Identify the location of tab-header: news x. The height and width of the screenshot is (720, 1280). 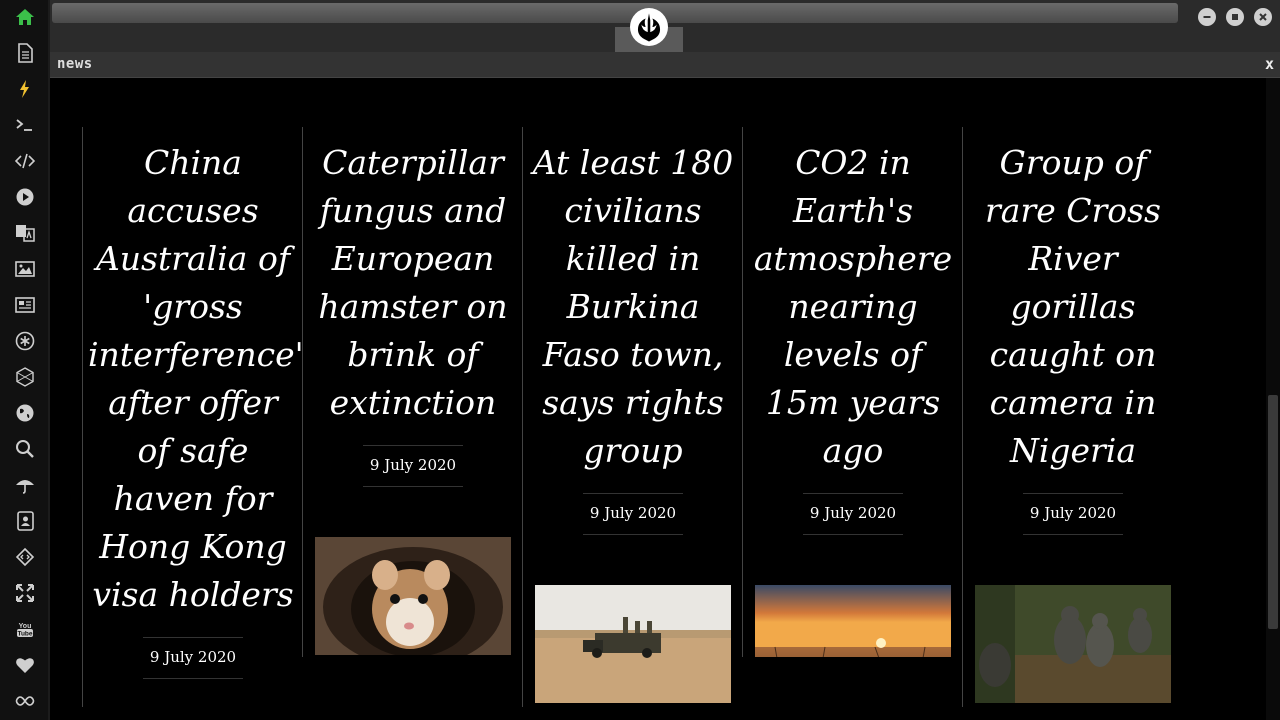
(665, 65).